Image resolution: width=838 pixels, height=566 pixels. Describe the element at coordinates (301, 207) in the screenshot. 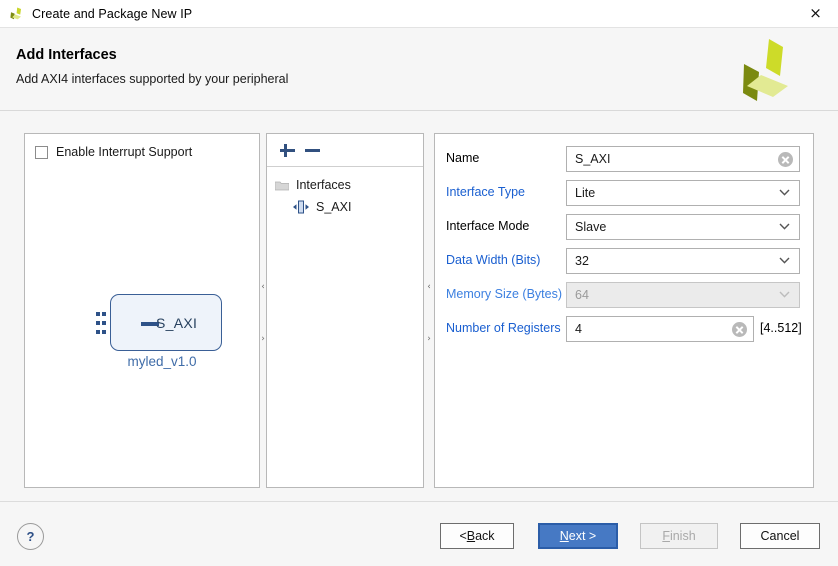

I see `bus-interface-icon` at that location.